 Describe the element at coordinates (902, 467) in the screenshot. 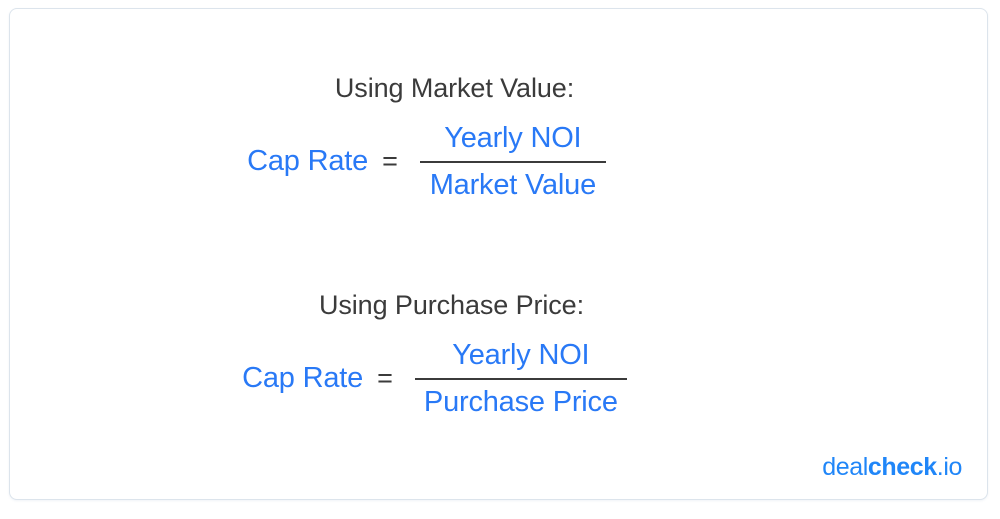

I see `logo-text-check: check` at that location.